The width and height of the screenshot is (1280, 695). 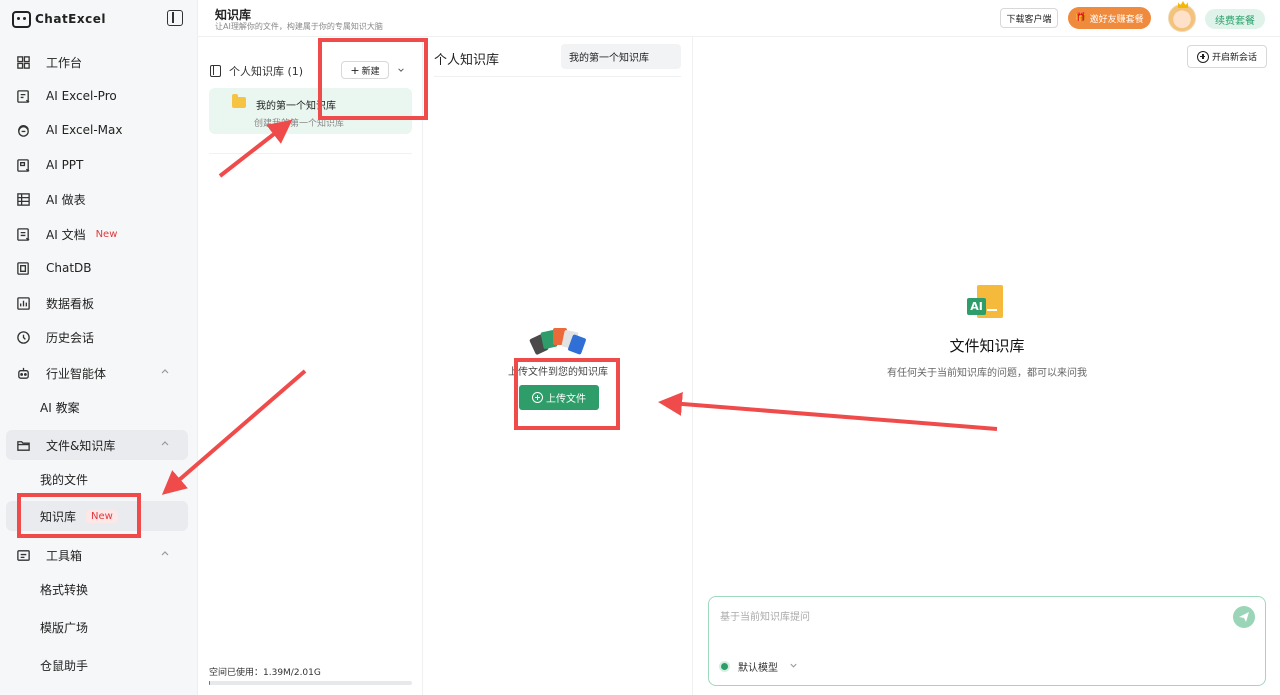 What do you see at coordinates (23, 62) in the screenshot?
I see `grid-icon` at bounding box center [23, 62].